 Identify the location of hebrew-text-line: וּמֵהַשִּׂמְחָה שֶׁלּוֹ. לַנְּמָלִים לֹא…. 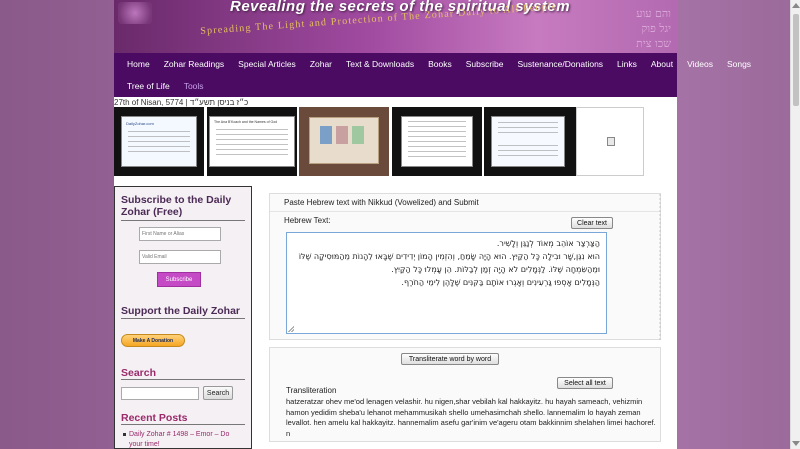
(495, 269).